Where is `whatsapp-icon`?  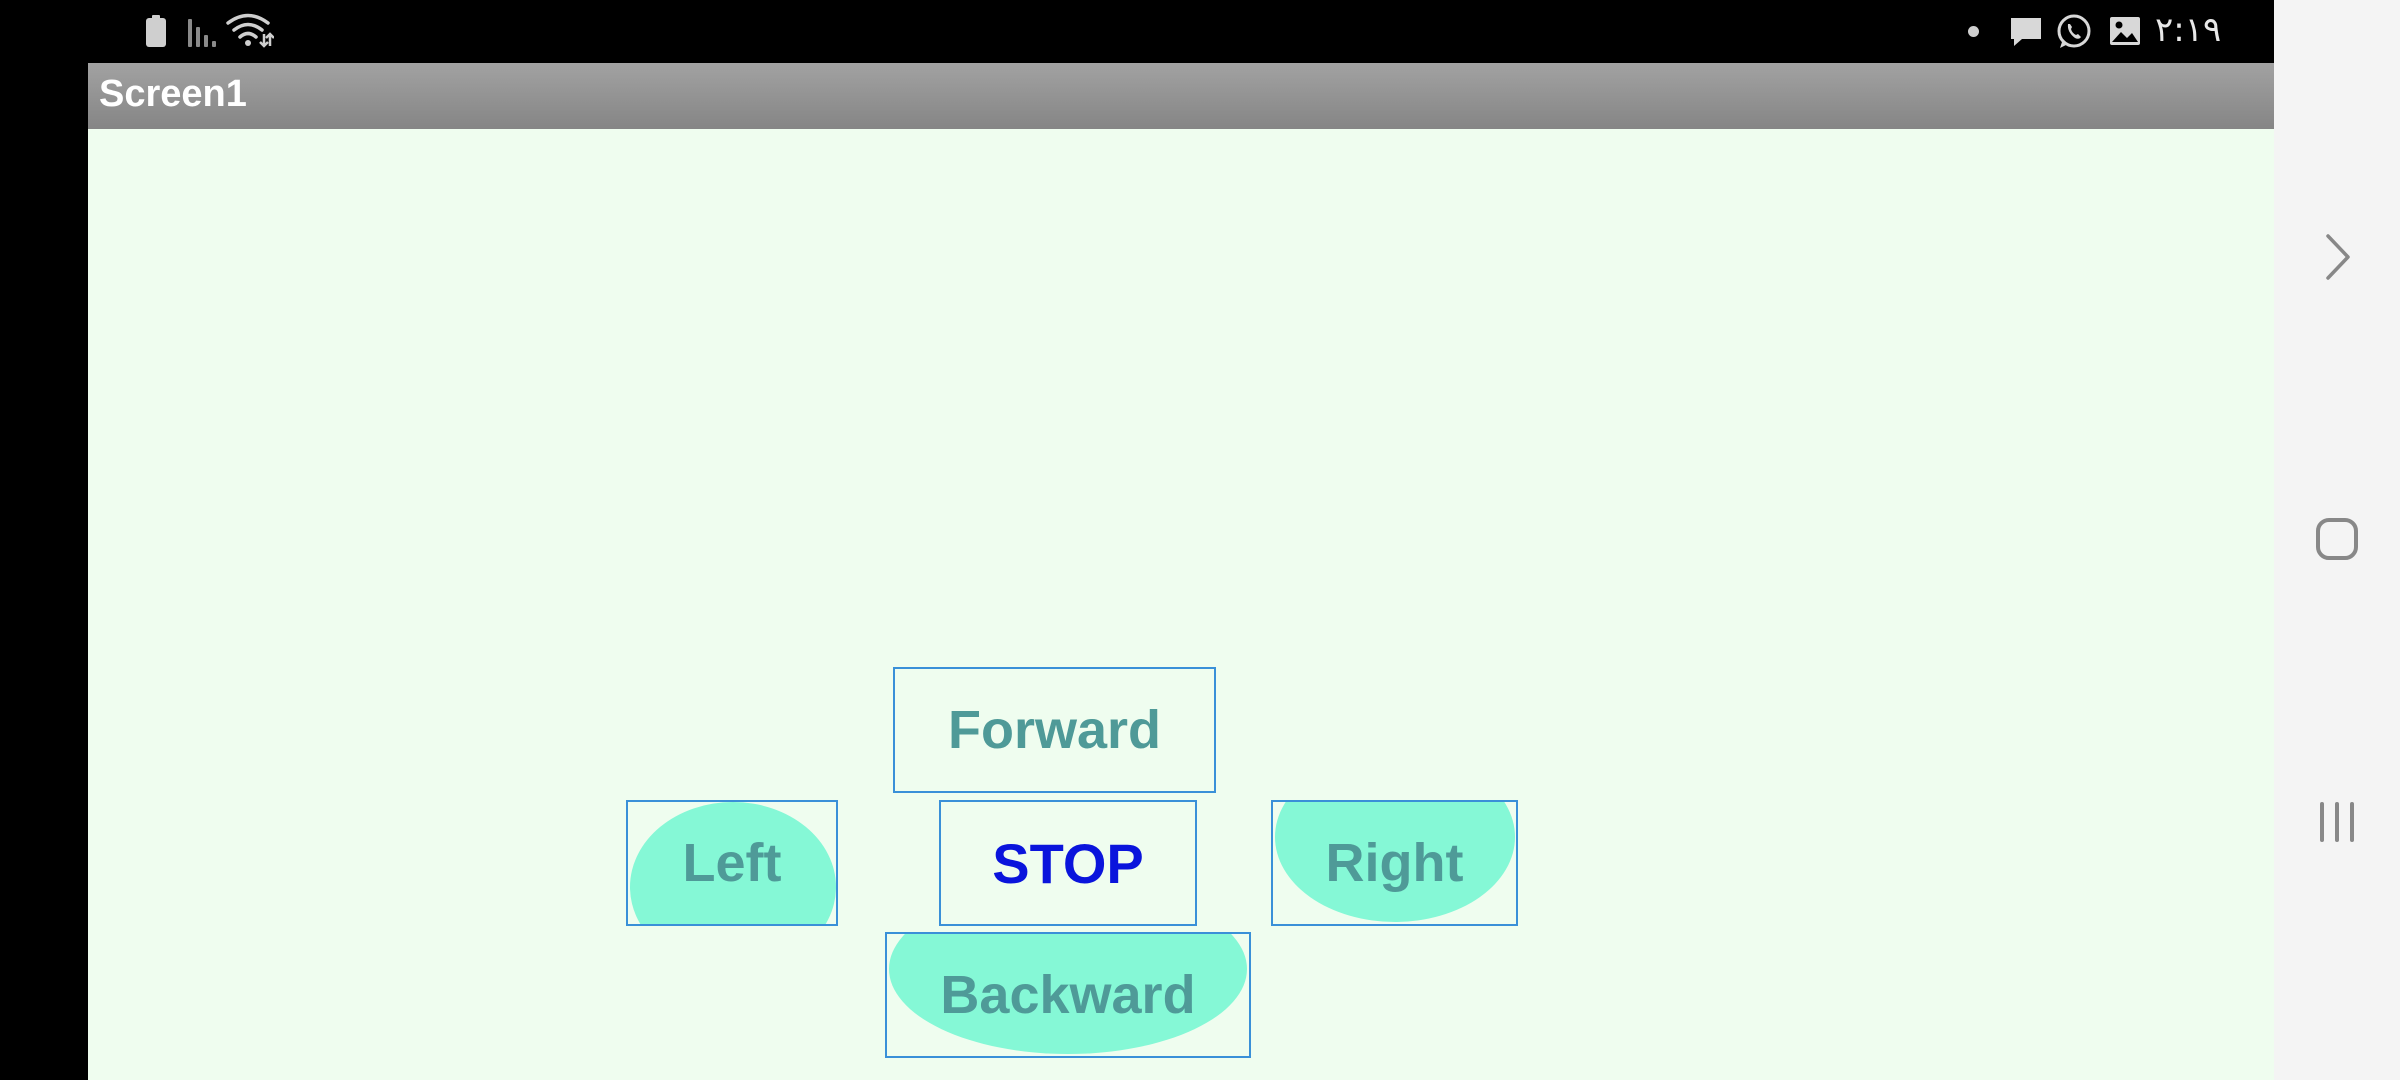
whatsapp-icon is located at coordinates (2074, 32).